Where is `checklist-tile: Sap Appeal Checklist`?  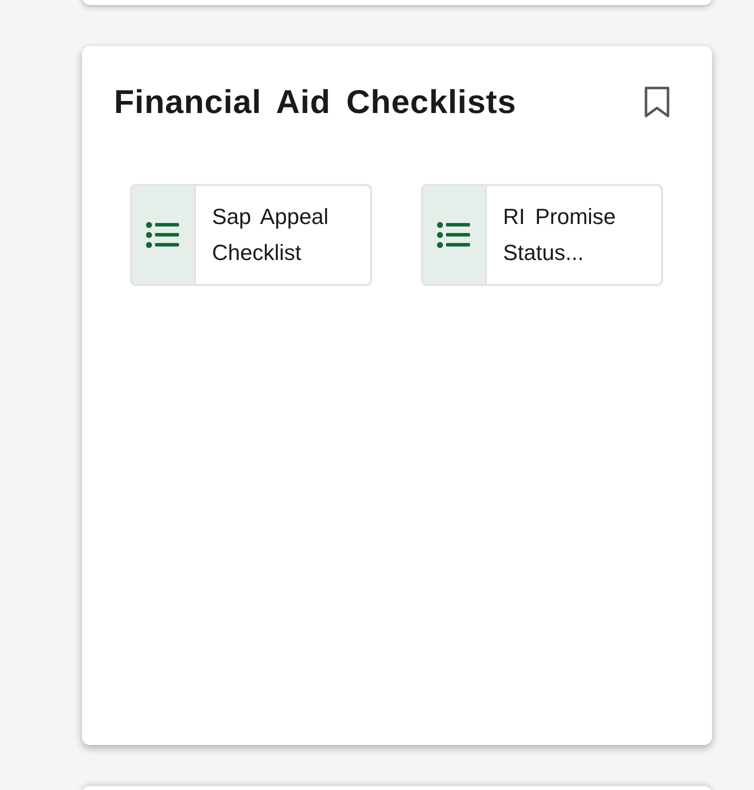 checklist-tile: Sap Appeal Checklist is located at coordinates (251, 235).